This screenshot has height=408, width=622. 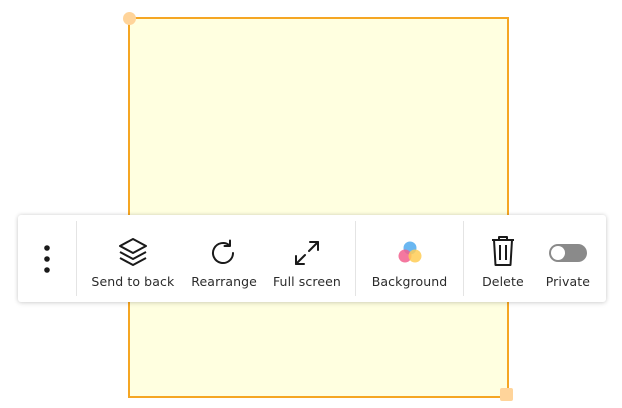 What do you see at coordinates (306, 281) in the screenshot?
I see `full-screen-label: Full screen` at bounding box center [306, 281].